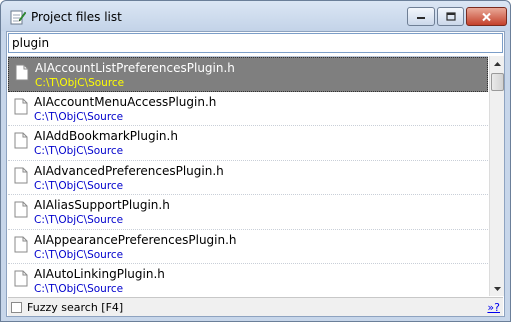 The height and width of the screenshot is (322, 511). I want to click on file-name: AIAdvancedPreferencesPlugin.h, so click(129, 170).